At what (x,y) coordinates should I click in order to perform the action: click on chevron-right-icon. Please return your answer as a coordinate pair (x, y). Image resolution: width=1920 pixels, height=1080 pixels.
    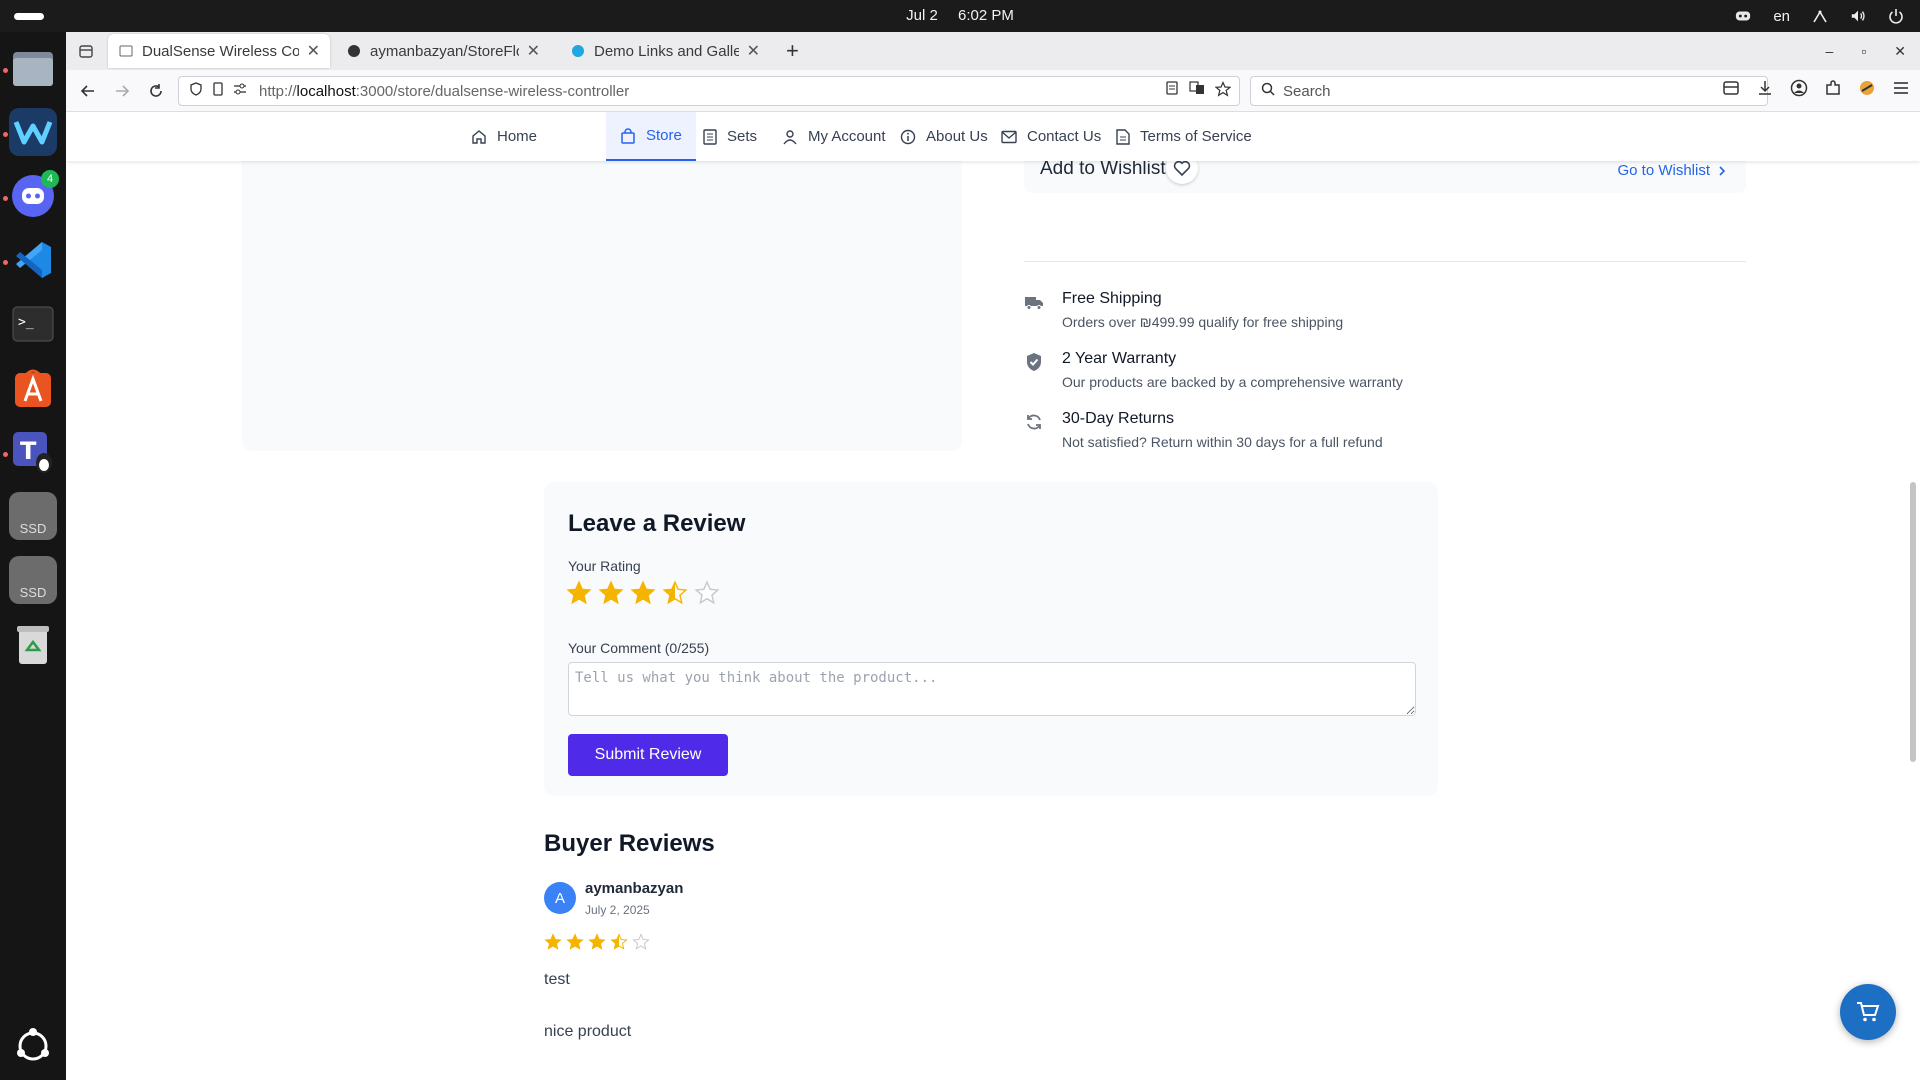
    Looking at the image, I should click on (1722, 170).